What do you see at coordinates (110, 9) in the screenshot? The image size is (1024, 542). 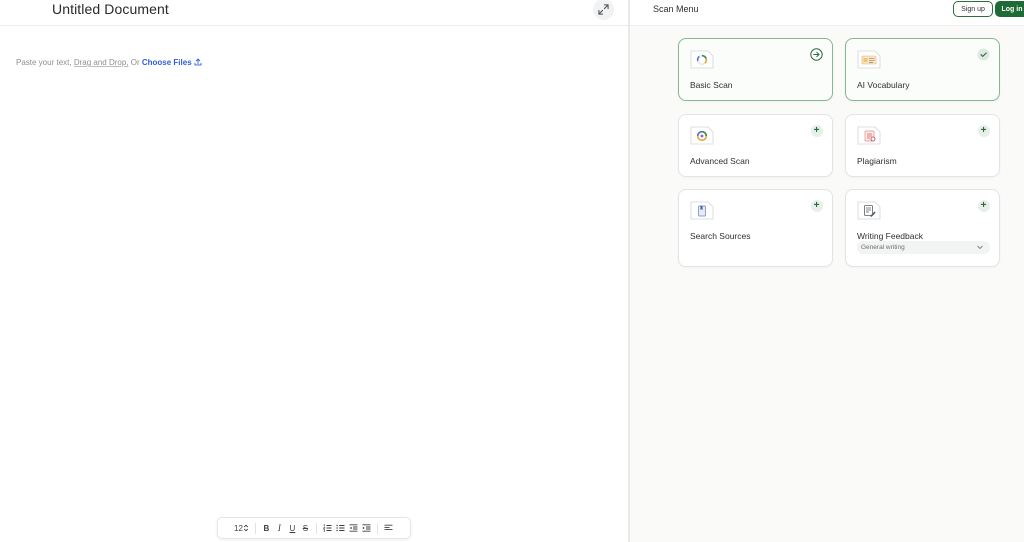 I see `document-title: Untitled Document` at bounding box center [110, 9].